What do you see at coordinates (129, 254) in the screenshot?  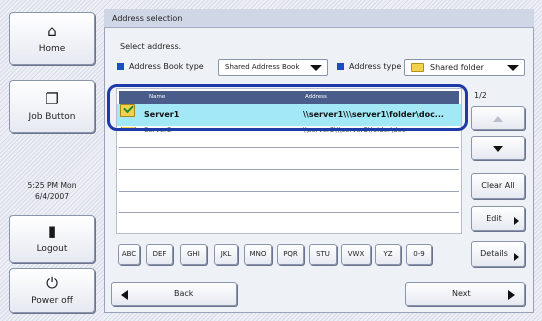 I see `index-button-abc: ABC` at bounding box center [129, 254].